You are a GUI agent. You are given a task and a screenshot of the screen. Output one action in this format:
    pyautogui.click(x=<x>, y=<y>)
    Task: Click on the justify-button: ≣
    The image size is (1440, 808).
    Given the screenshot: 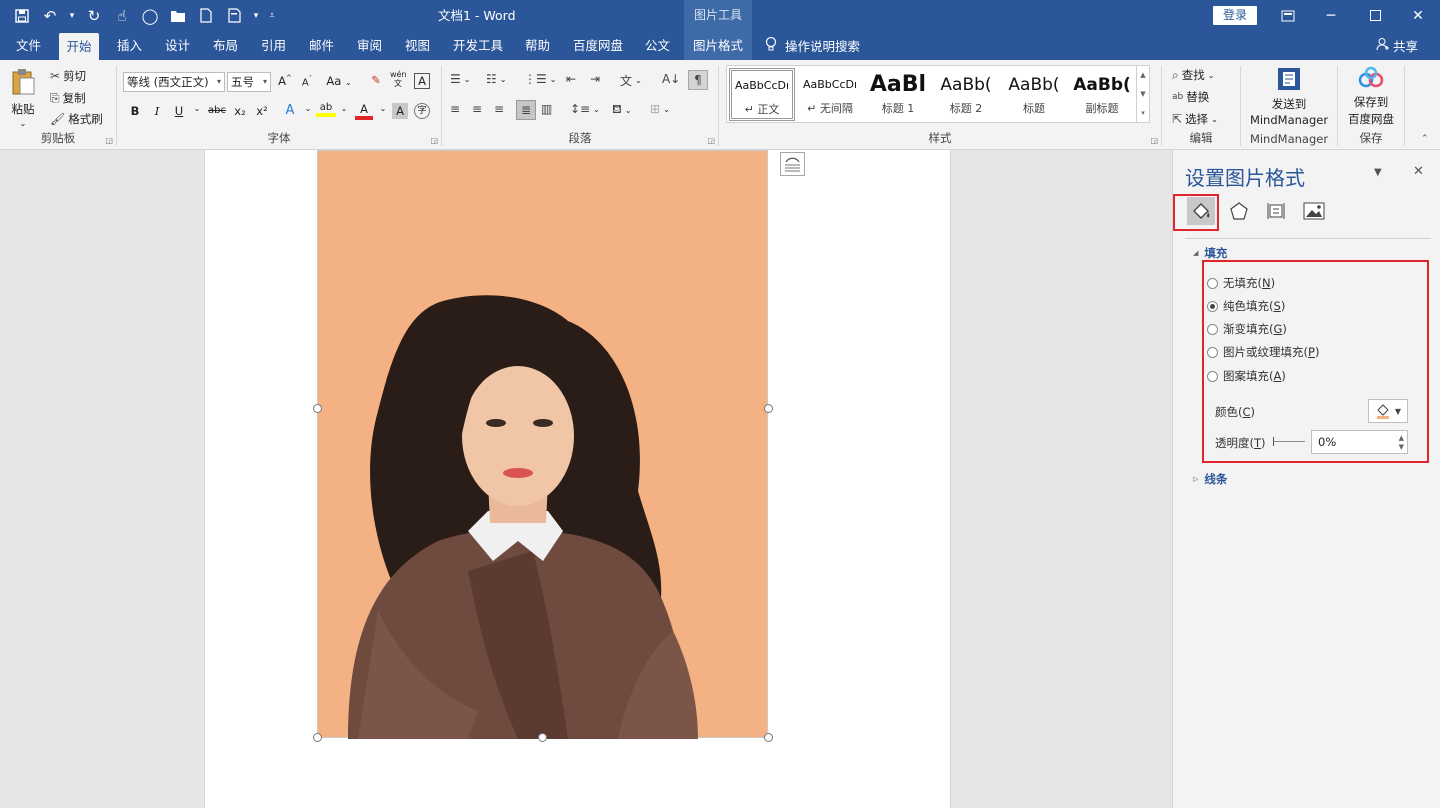 What is the action you would take?
    pyautogui.click(x=526, y=110)
    